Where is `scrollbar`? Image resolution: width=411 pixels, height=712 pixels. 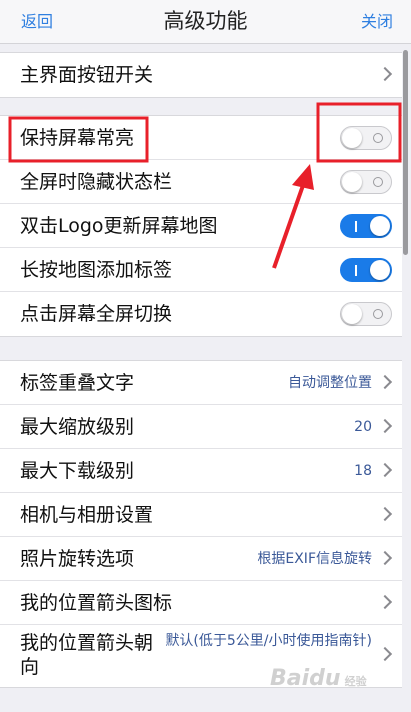 scrollbar is located at coordinates (405, 152).